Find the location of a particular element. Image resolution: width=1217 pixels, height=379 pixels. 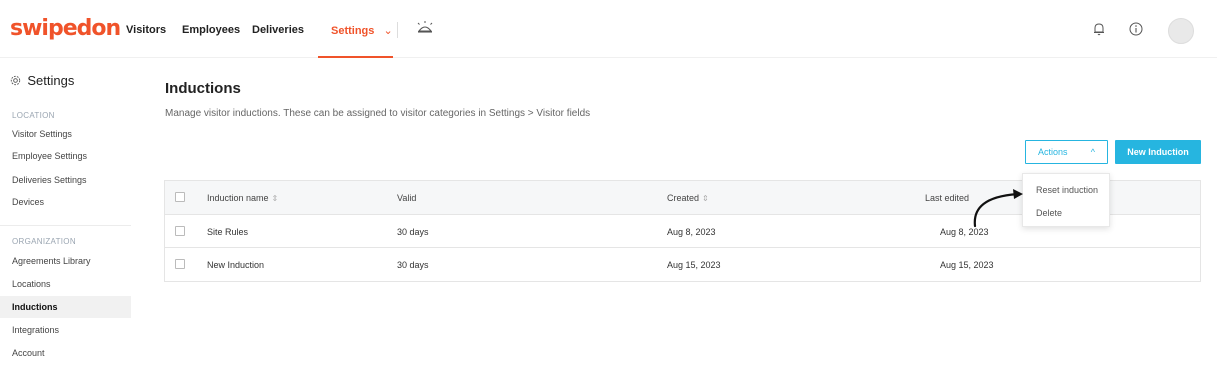

chevron-up-icon: ^ is located at coordinates (1092, 152).